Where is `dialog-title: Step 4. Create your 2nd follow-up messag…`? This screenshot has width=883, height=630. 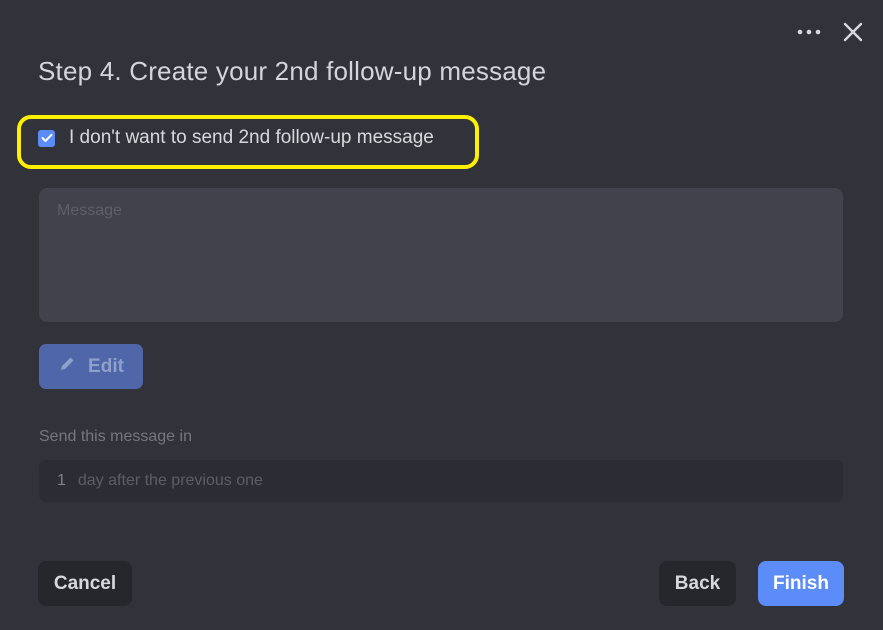
dialog-title: Step 4. Create your 2nd follow-up messag… is located at coordinates (292, 71).